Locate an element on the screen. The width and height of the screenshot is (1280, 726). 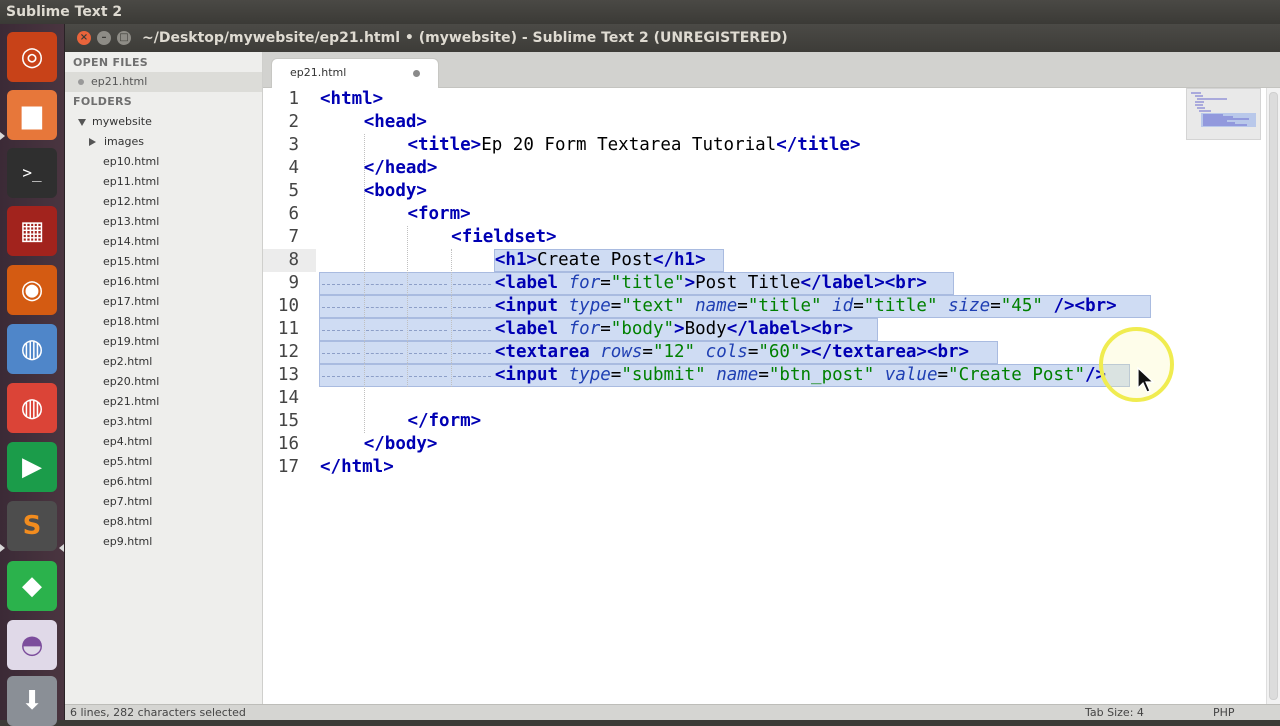
files-icon: ▆ is located at coordinates (32, 115).